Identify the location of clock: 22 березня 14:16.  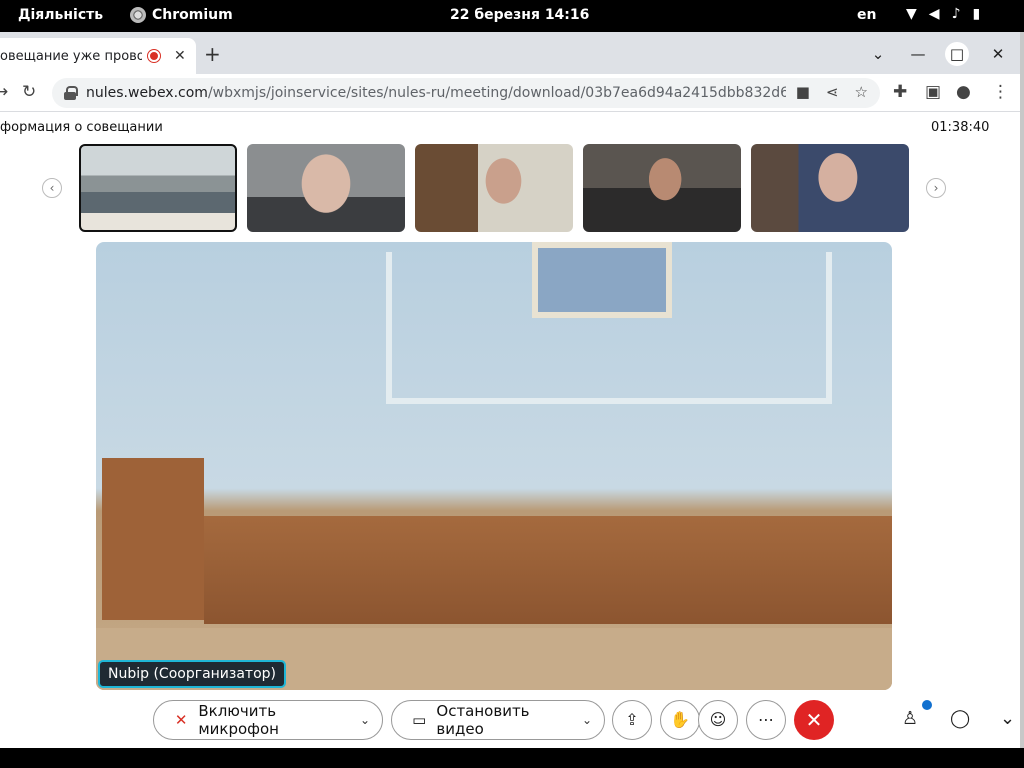
(519, 15).